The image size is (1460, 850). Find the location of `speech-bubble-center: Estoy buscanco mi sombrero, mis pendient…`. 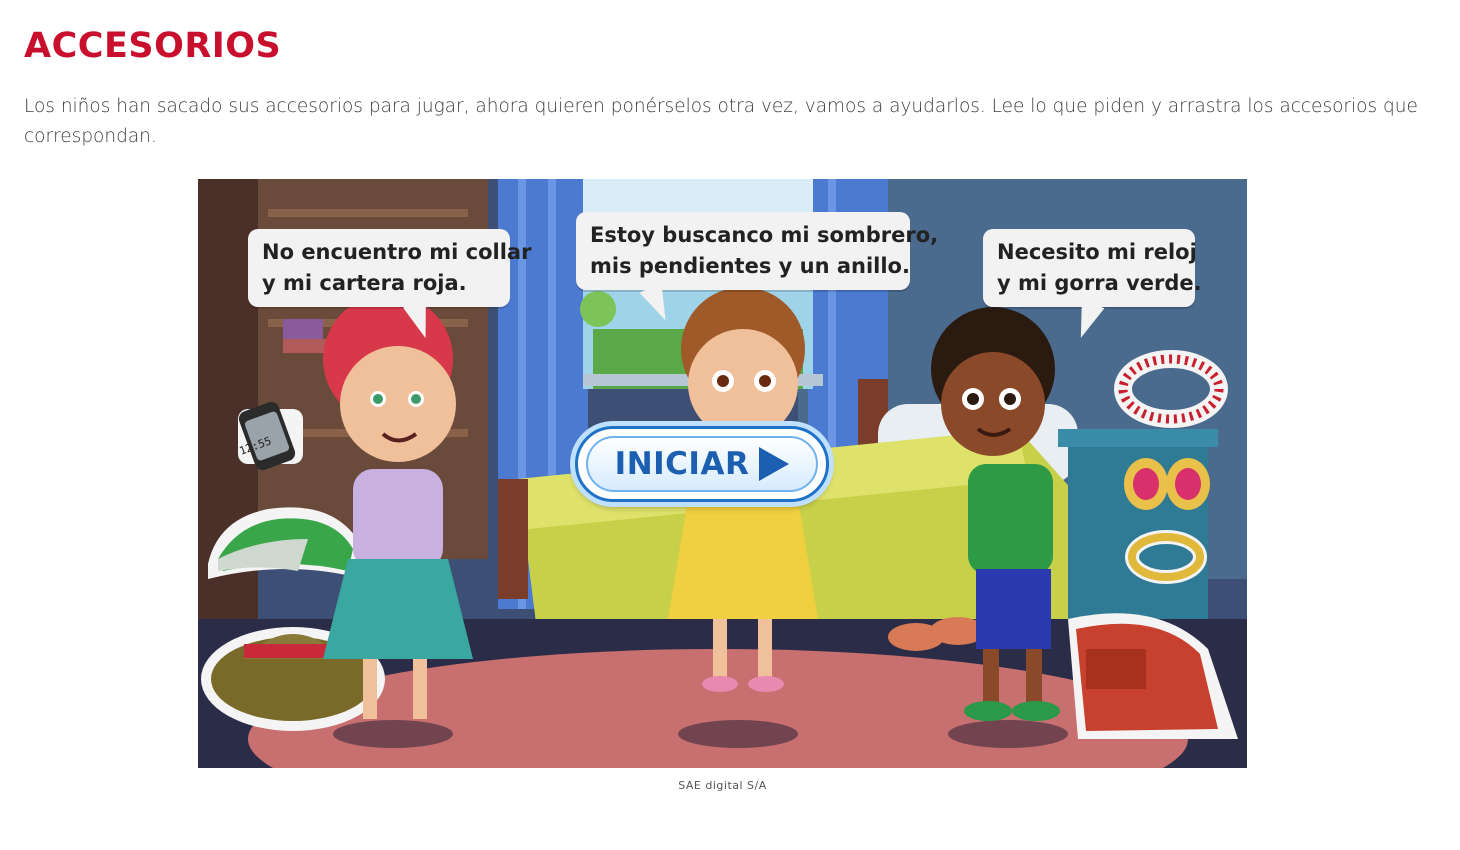

speech-bubble-center: Estoy buscanco mi sombrero, mis pendient… is located at coordinates (757, 251).